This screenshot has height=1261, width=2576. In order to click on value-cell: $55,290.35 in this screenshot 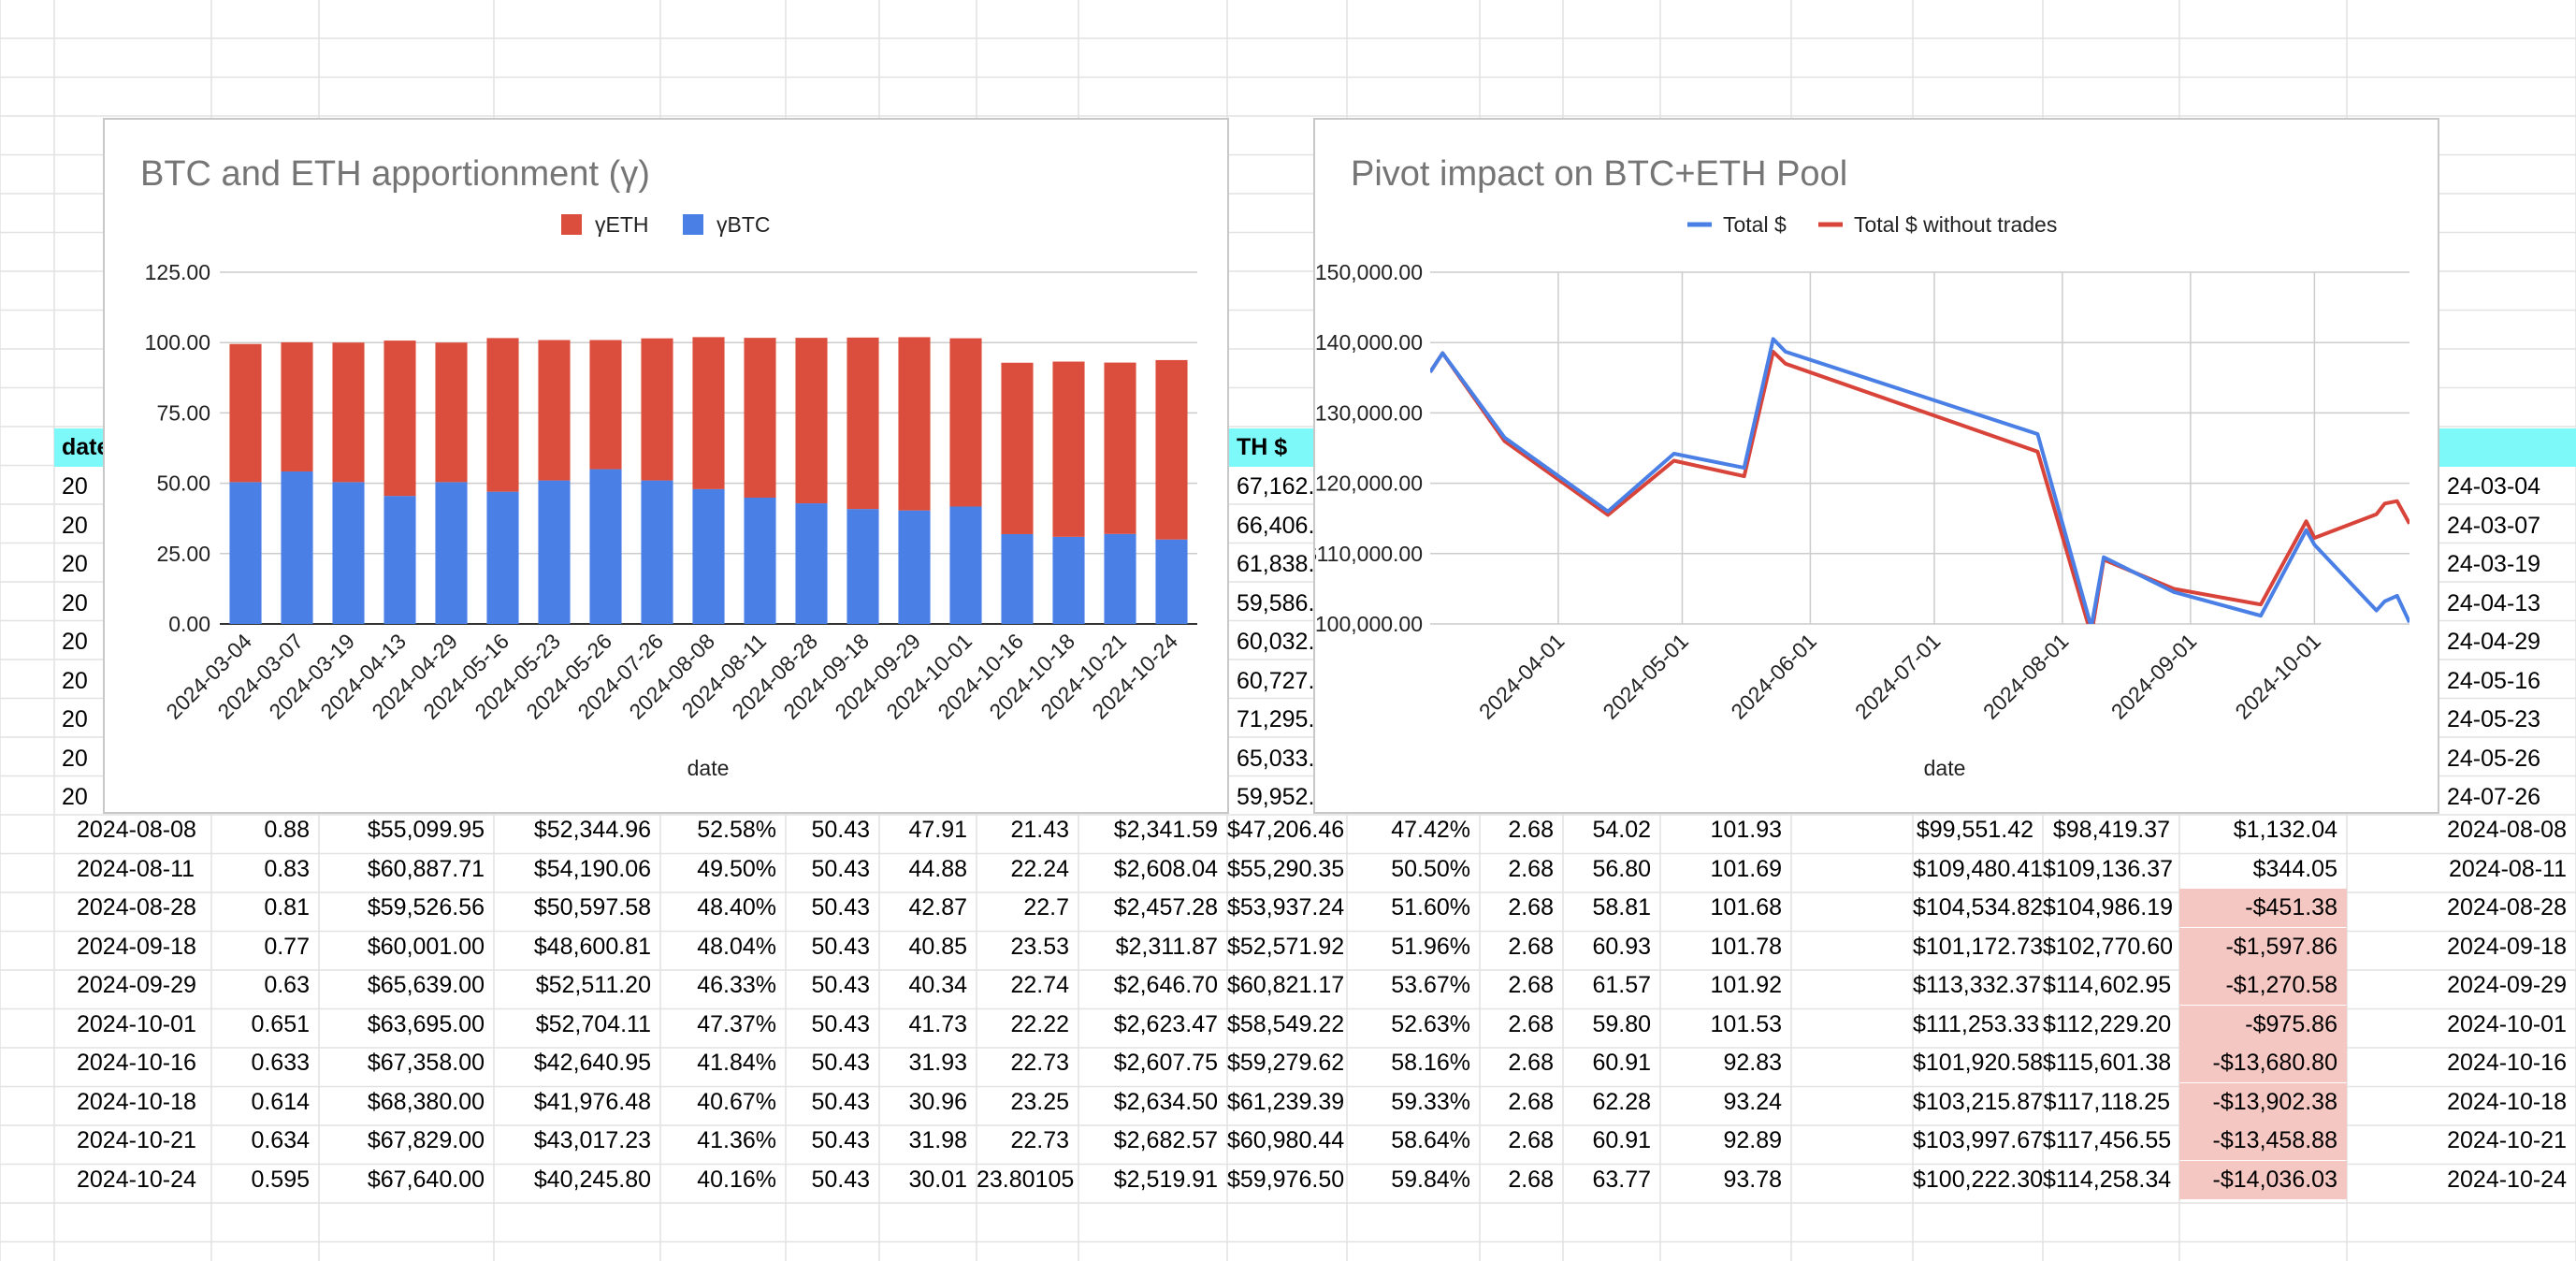, I will do `click(1287, 869)`.